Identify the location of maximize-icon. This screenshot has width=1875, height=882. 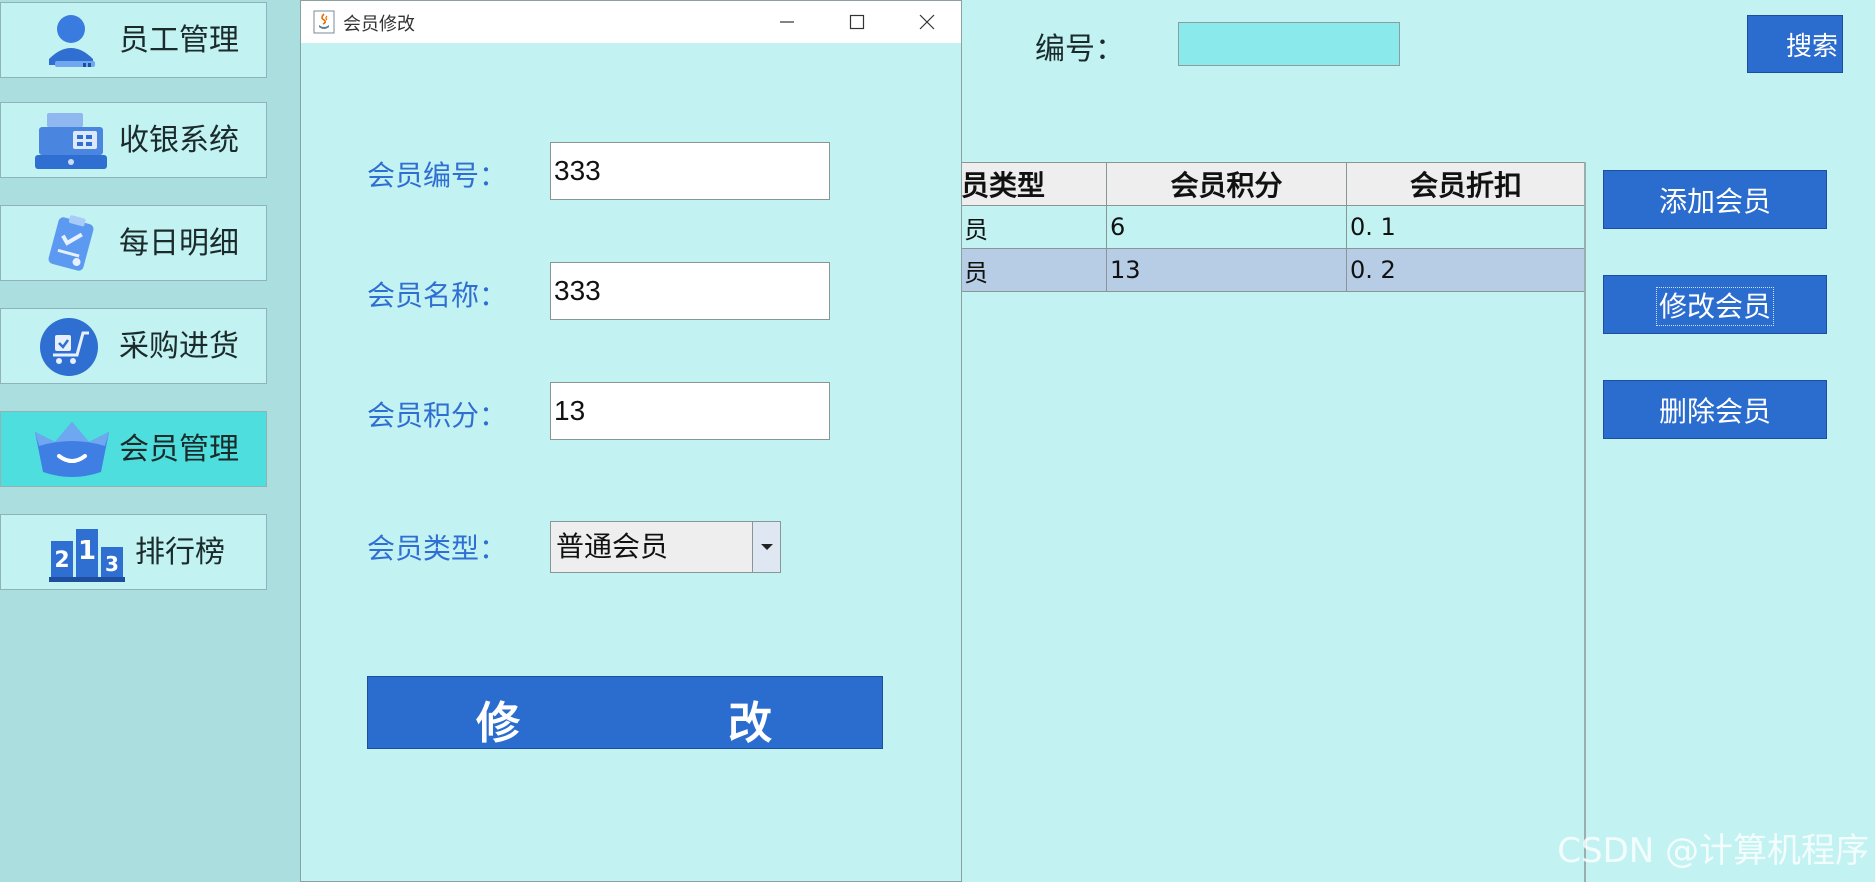
(857, 22).